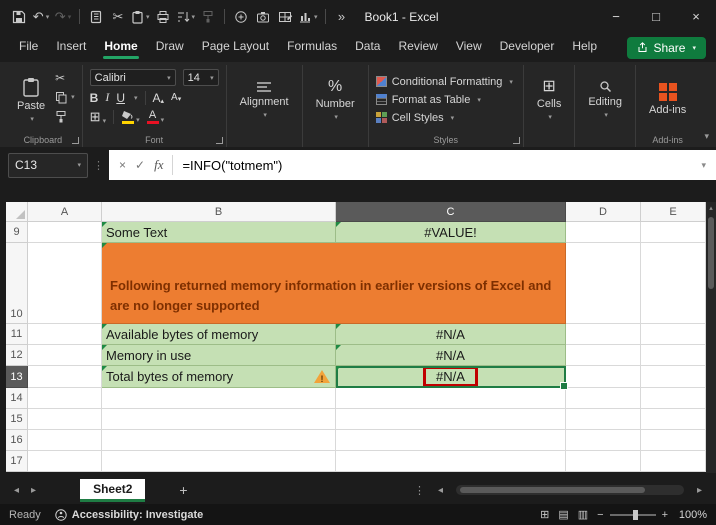  Describe the element at coordinates (120, 98) in the screenshot. I see `underline-button: U` at that location.